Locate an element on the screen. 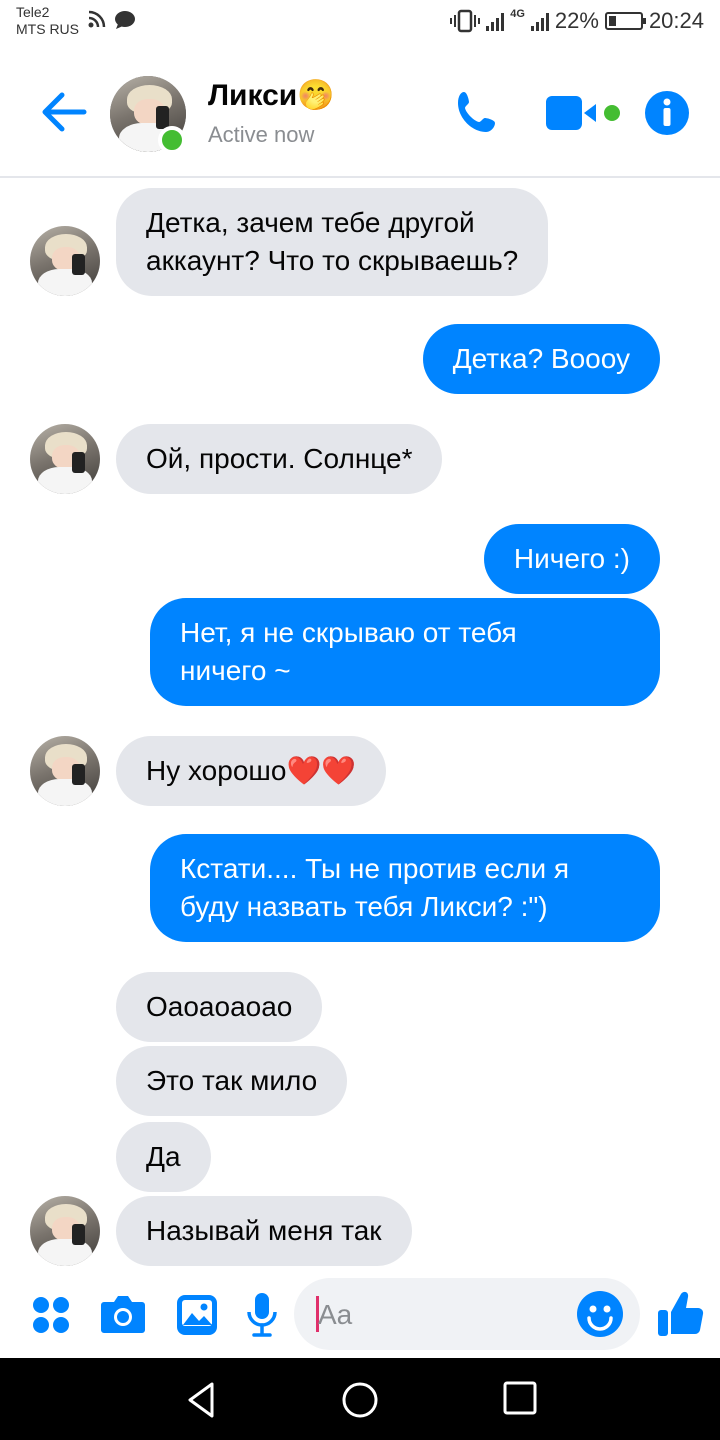  message-outgoing: Ничего :) is located at coordinates (571, 559).